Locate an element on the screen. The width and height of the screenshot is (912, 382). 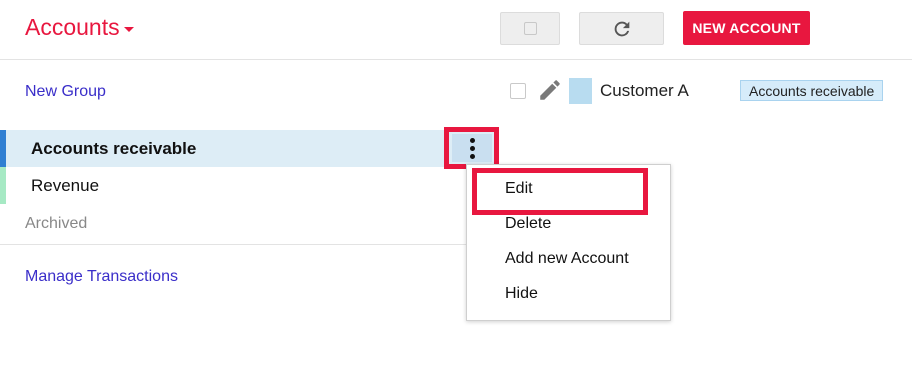
menu-item-add-new-account: Add new Account is located at coordinates (567, 259).